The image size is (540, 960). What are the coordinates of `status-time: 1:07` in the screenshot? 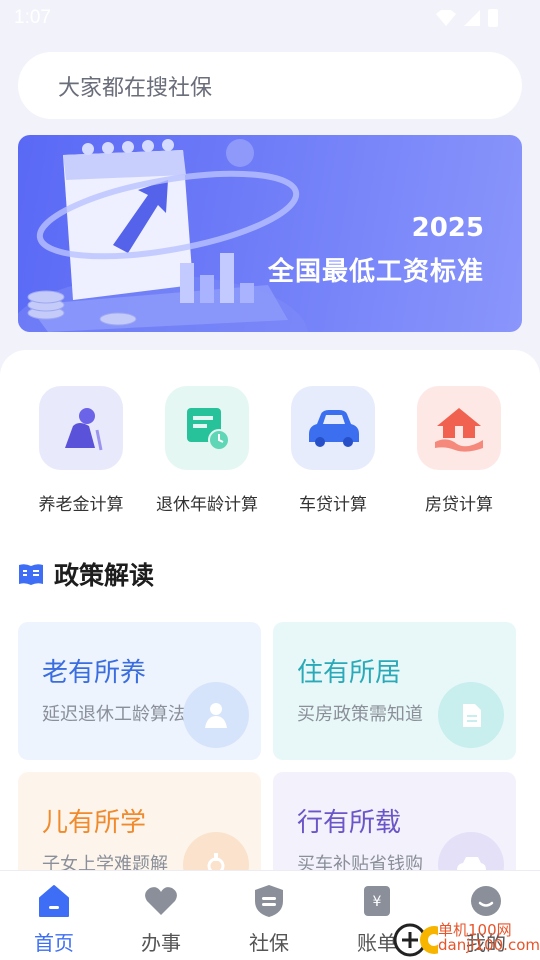 It's located at (32, 17).